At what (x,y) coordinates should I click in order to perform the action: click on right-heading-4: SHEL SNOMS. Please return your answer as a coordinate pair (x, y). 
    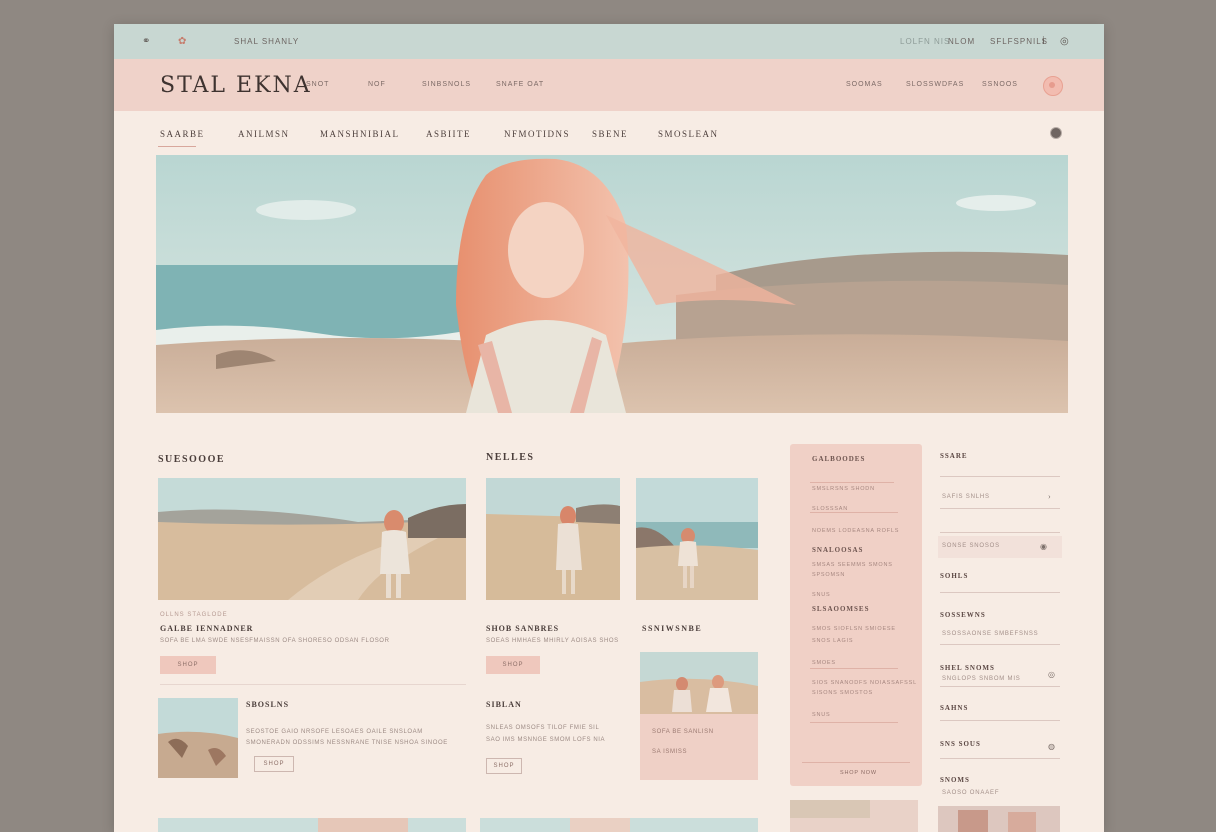
    Looking at the image, I should click on (967, 668).